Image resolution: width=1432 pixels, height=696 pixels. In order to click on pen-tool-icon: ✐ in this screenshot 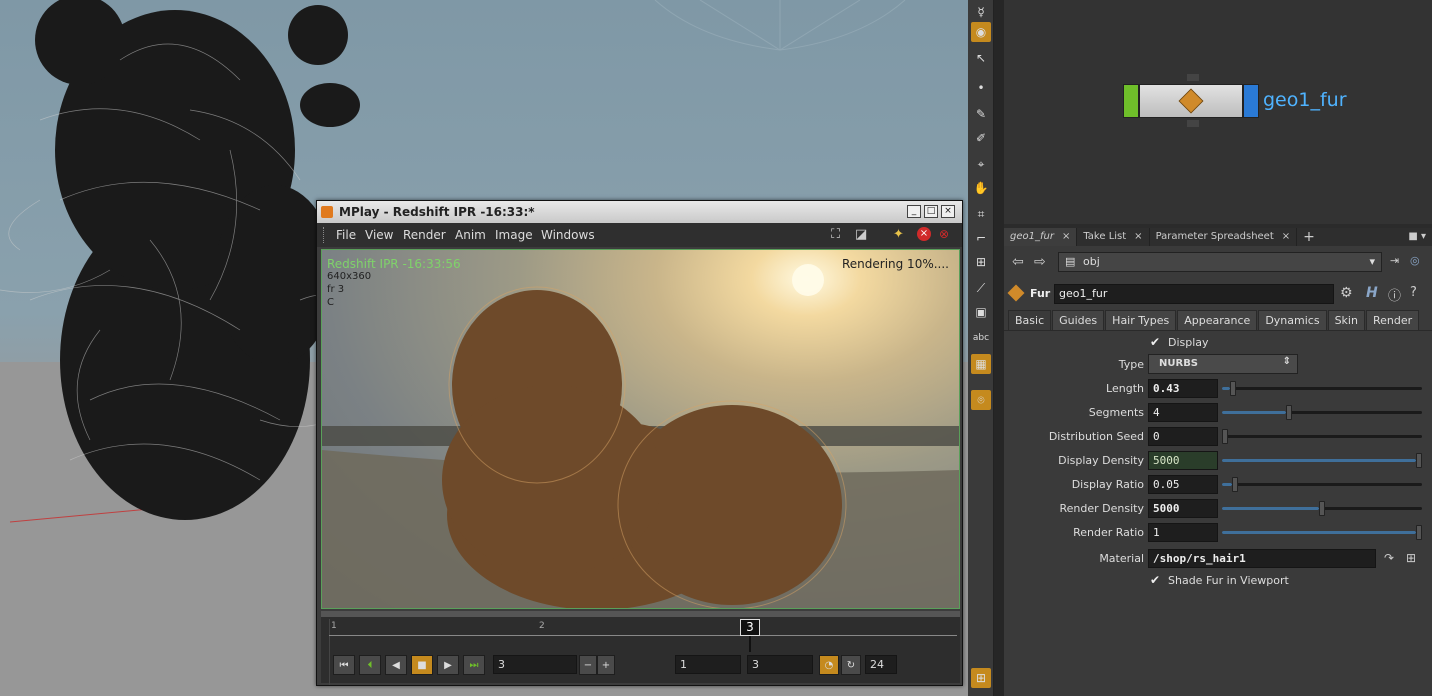, I will do `click(981, 138)`.